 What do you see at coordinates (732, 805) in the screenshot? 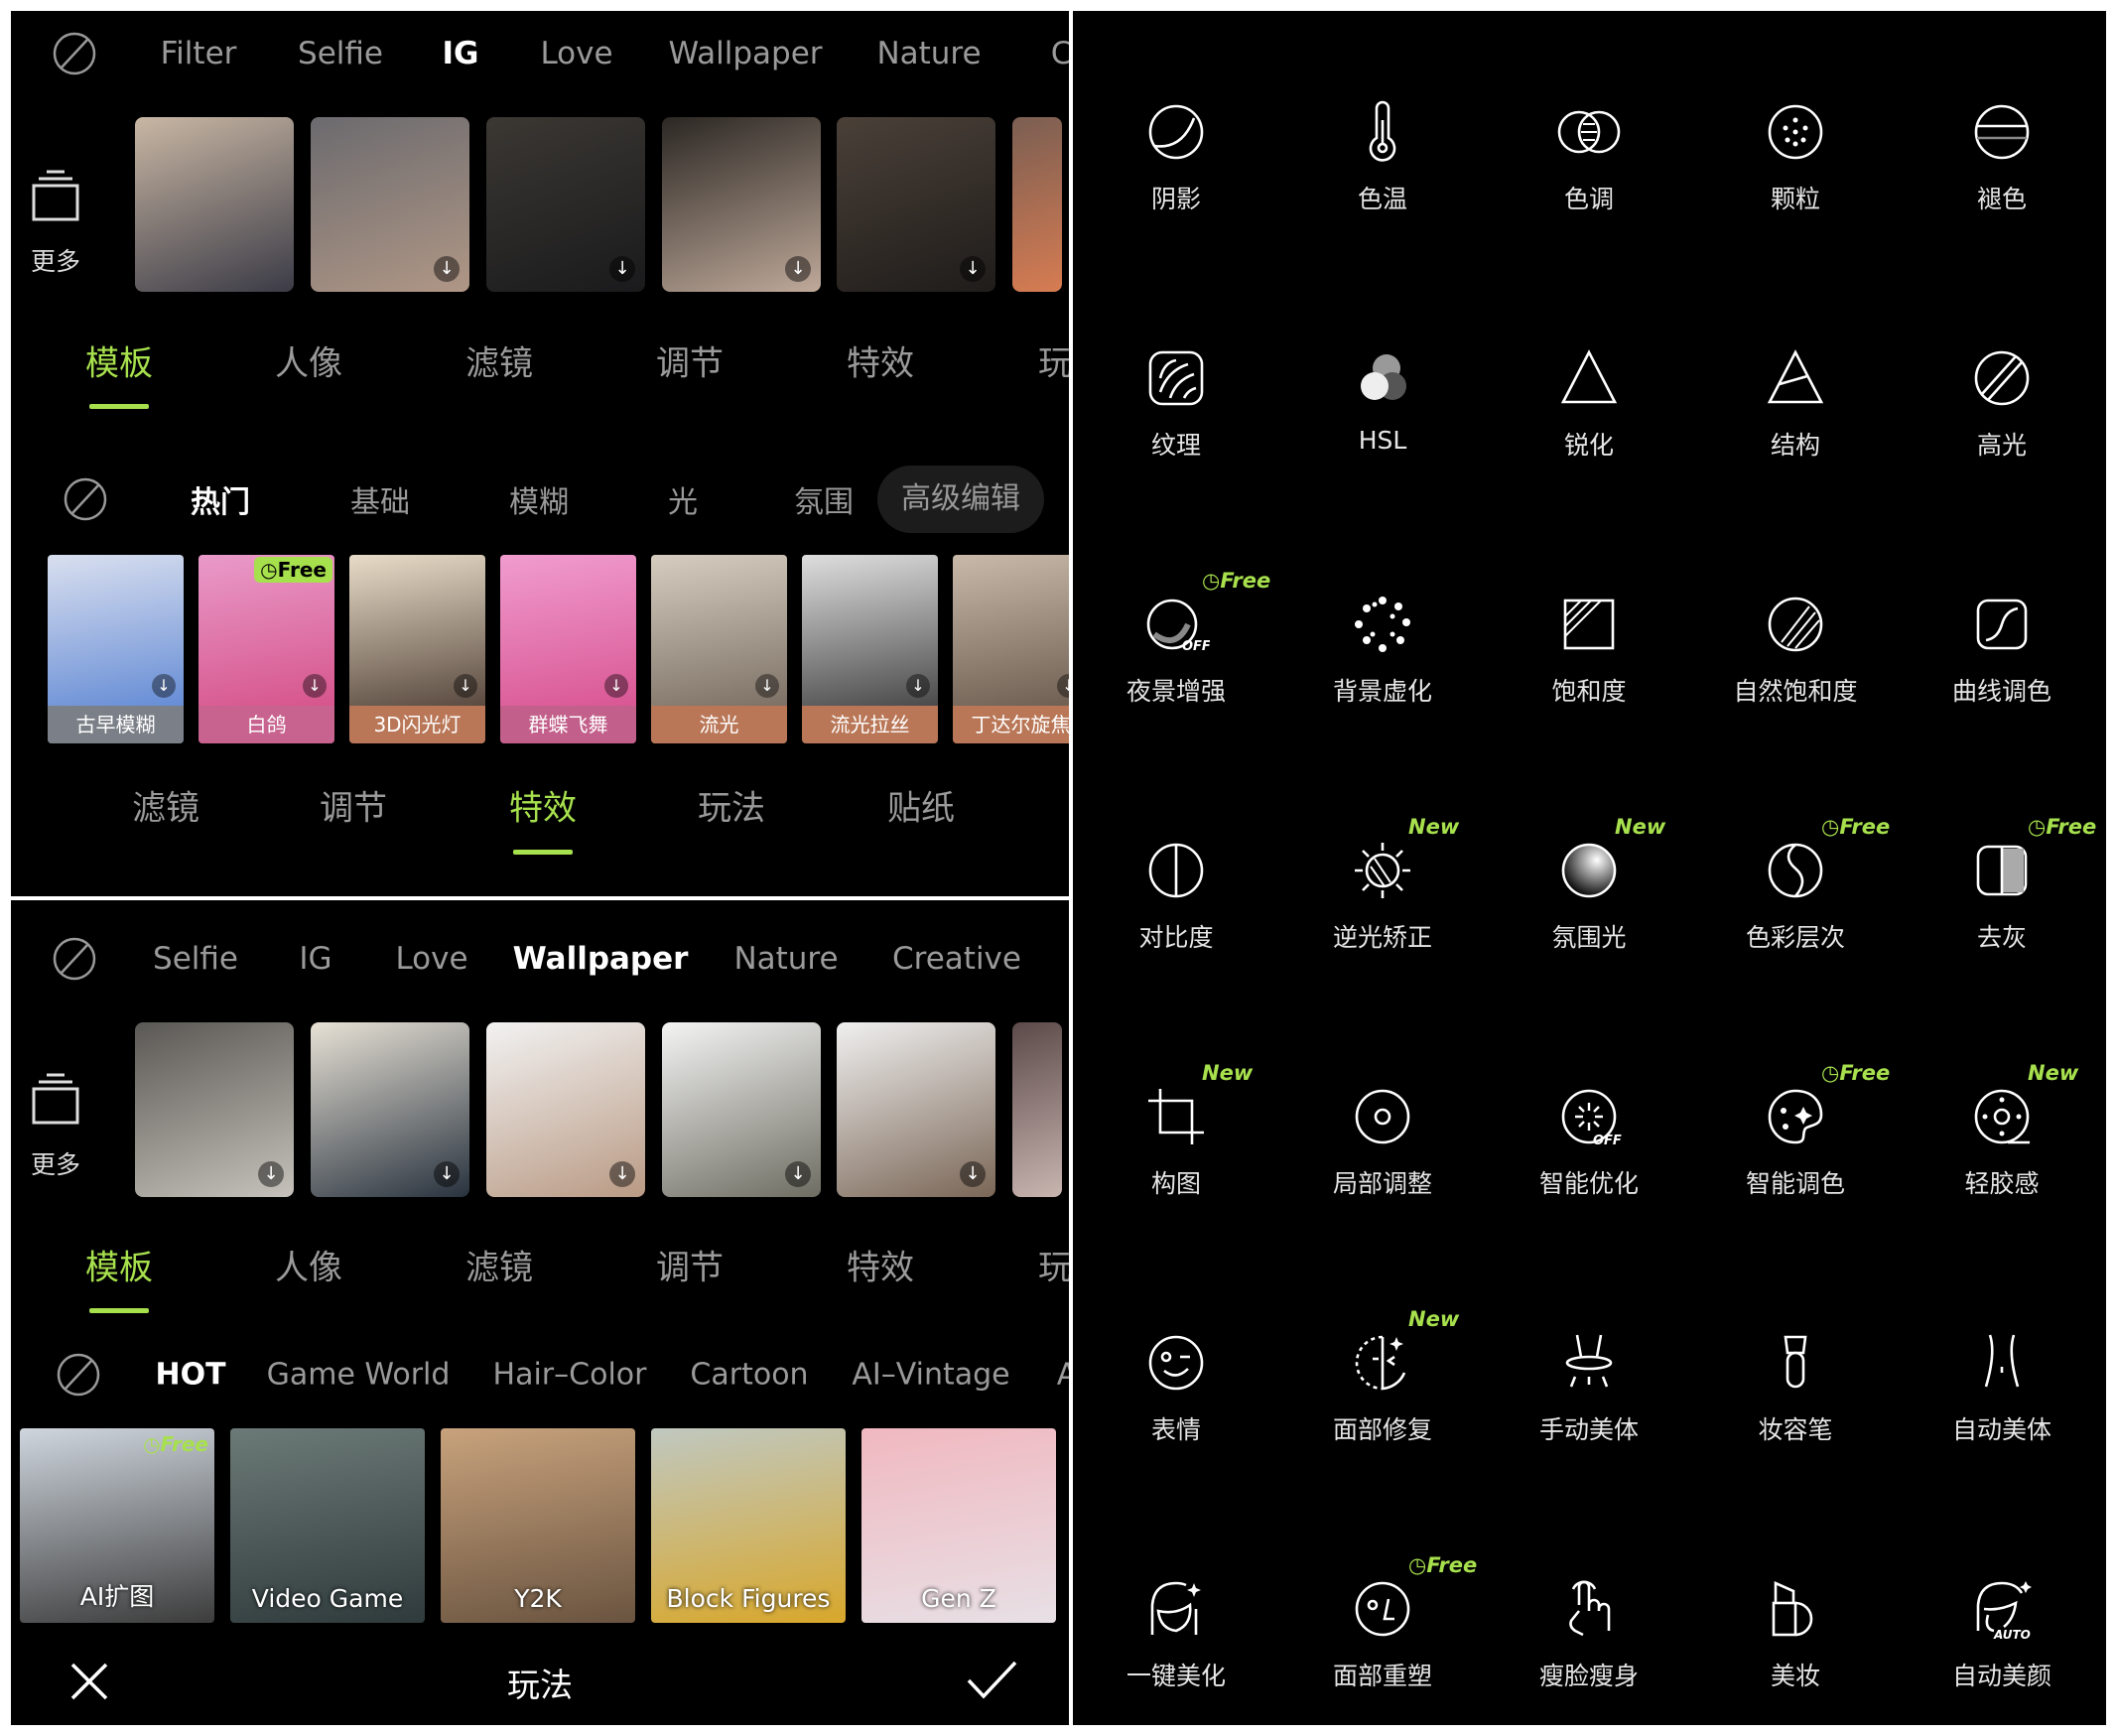
I see `bottom-tab: 玩法` at bounding box center [732, 805].